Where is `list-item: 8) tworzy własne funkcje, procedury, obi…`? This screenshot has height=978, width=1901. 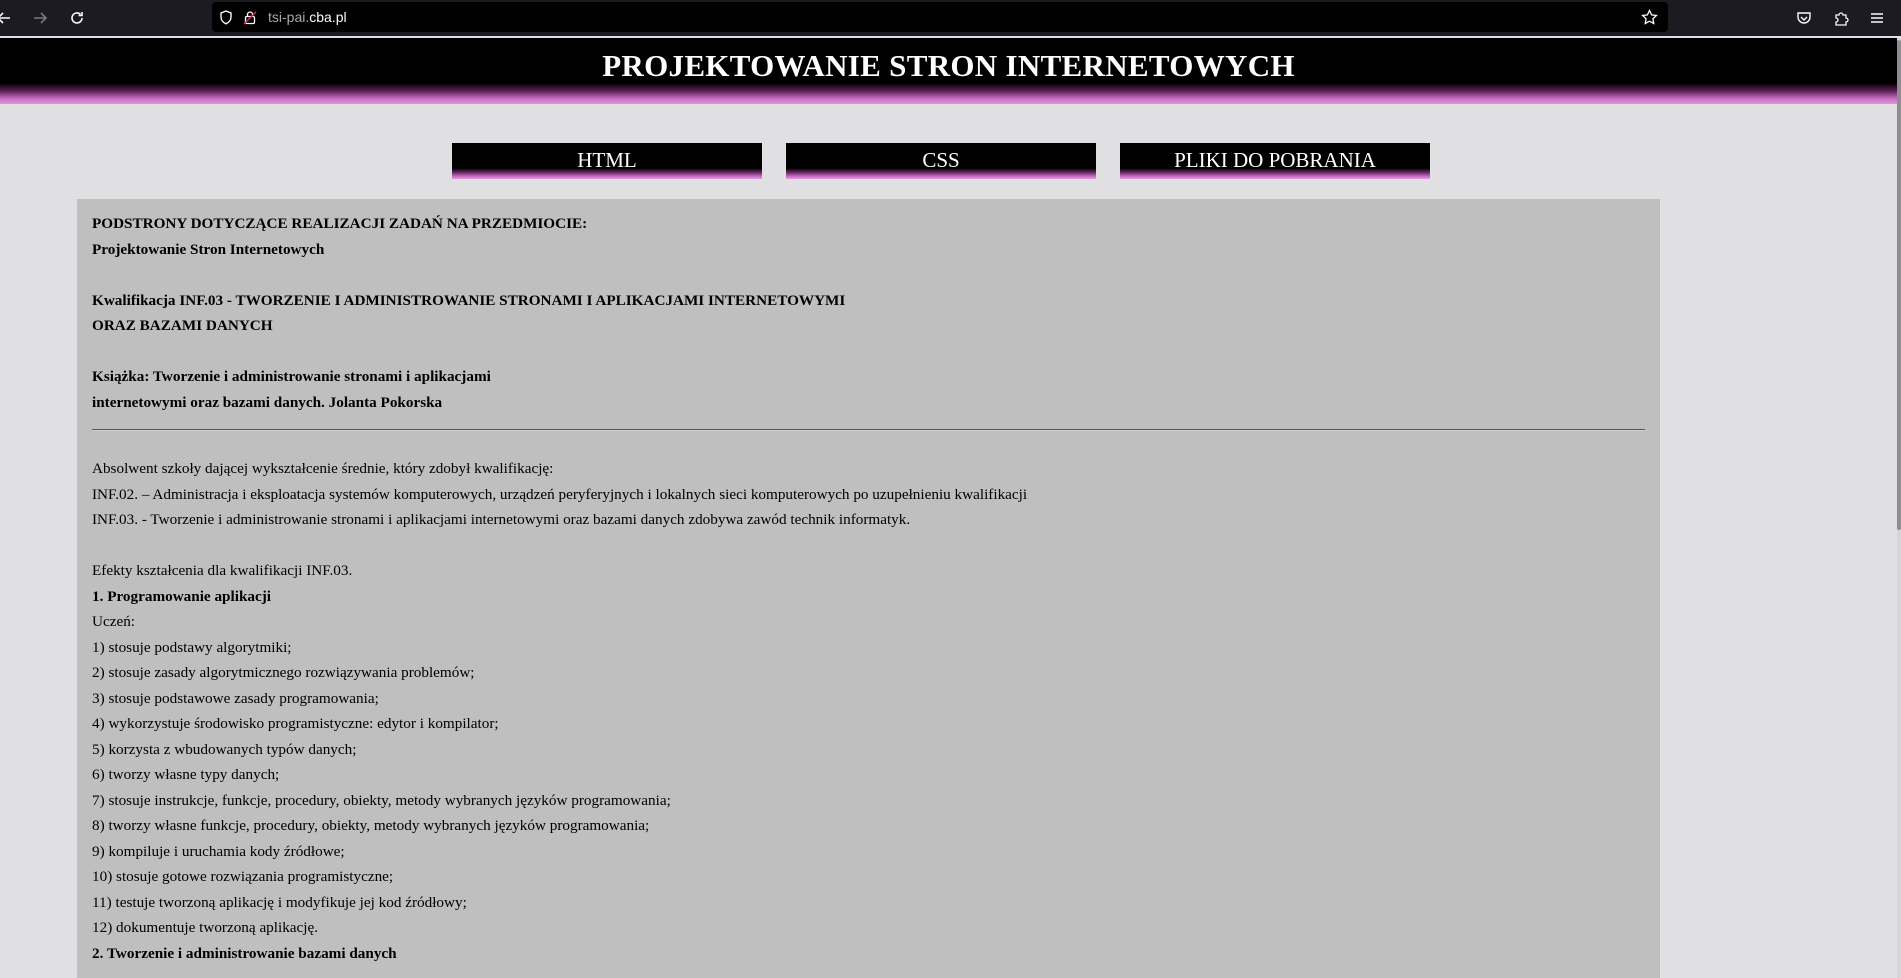 list-item: 8) tworzy własne funkcje, procedury, obi… is located at coordinates (371, 825).